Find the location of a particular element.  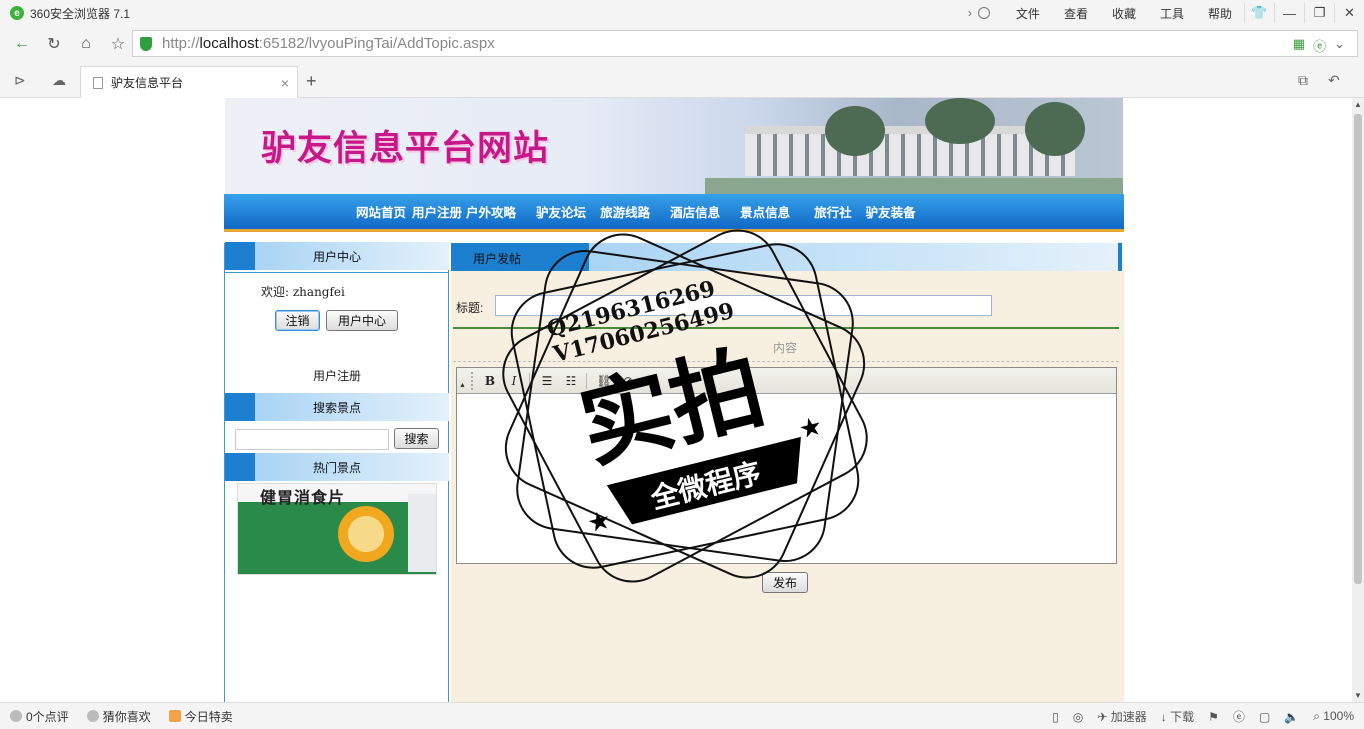

user-center-button: 用户中心 is located at coordinates (362, 320).